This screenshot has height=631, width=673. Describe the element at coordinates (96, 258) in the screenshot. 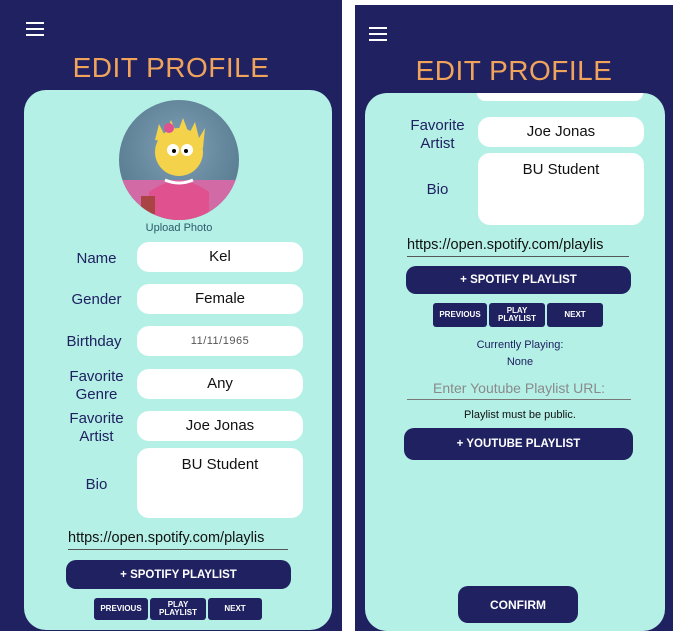

I see `name-label: Name` at that location.